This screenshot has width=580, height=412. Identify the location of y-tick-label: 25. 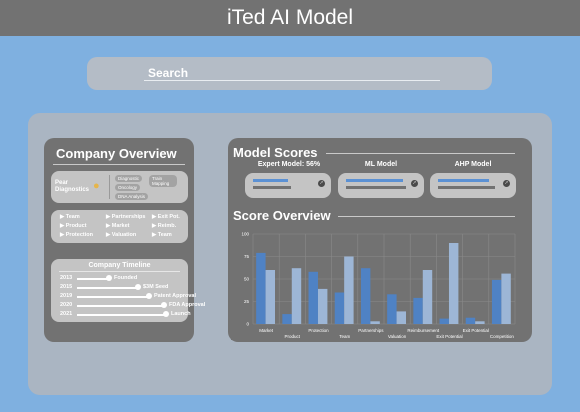
(247, 301).